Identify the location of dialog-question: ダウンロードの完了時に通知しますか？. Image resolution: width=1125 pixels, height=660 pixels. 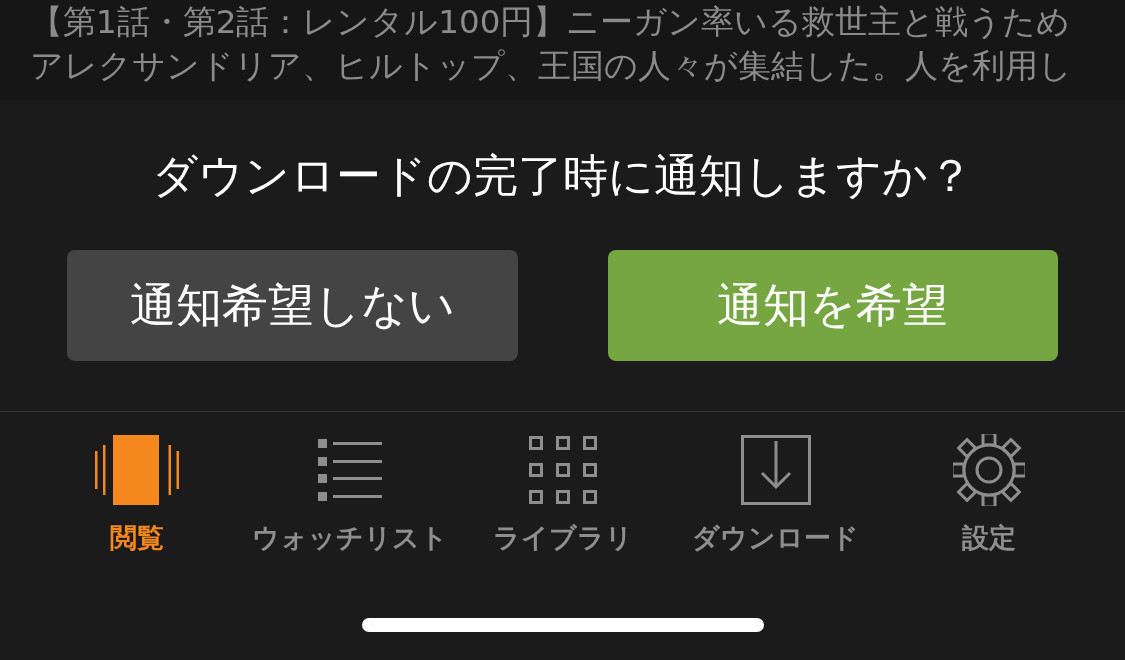
(562, 176).